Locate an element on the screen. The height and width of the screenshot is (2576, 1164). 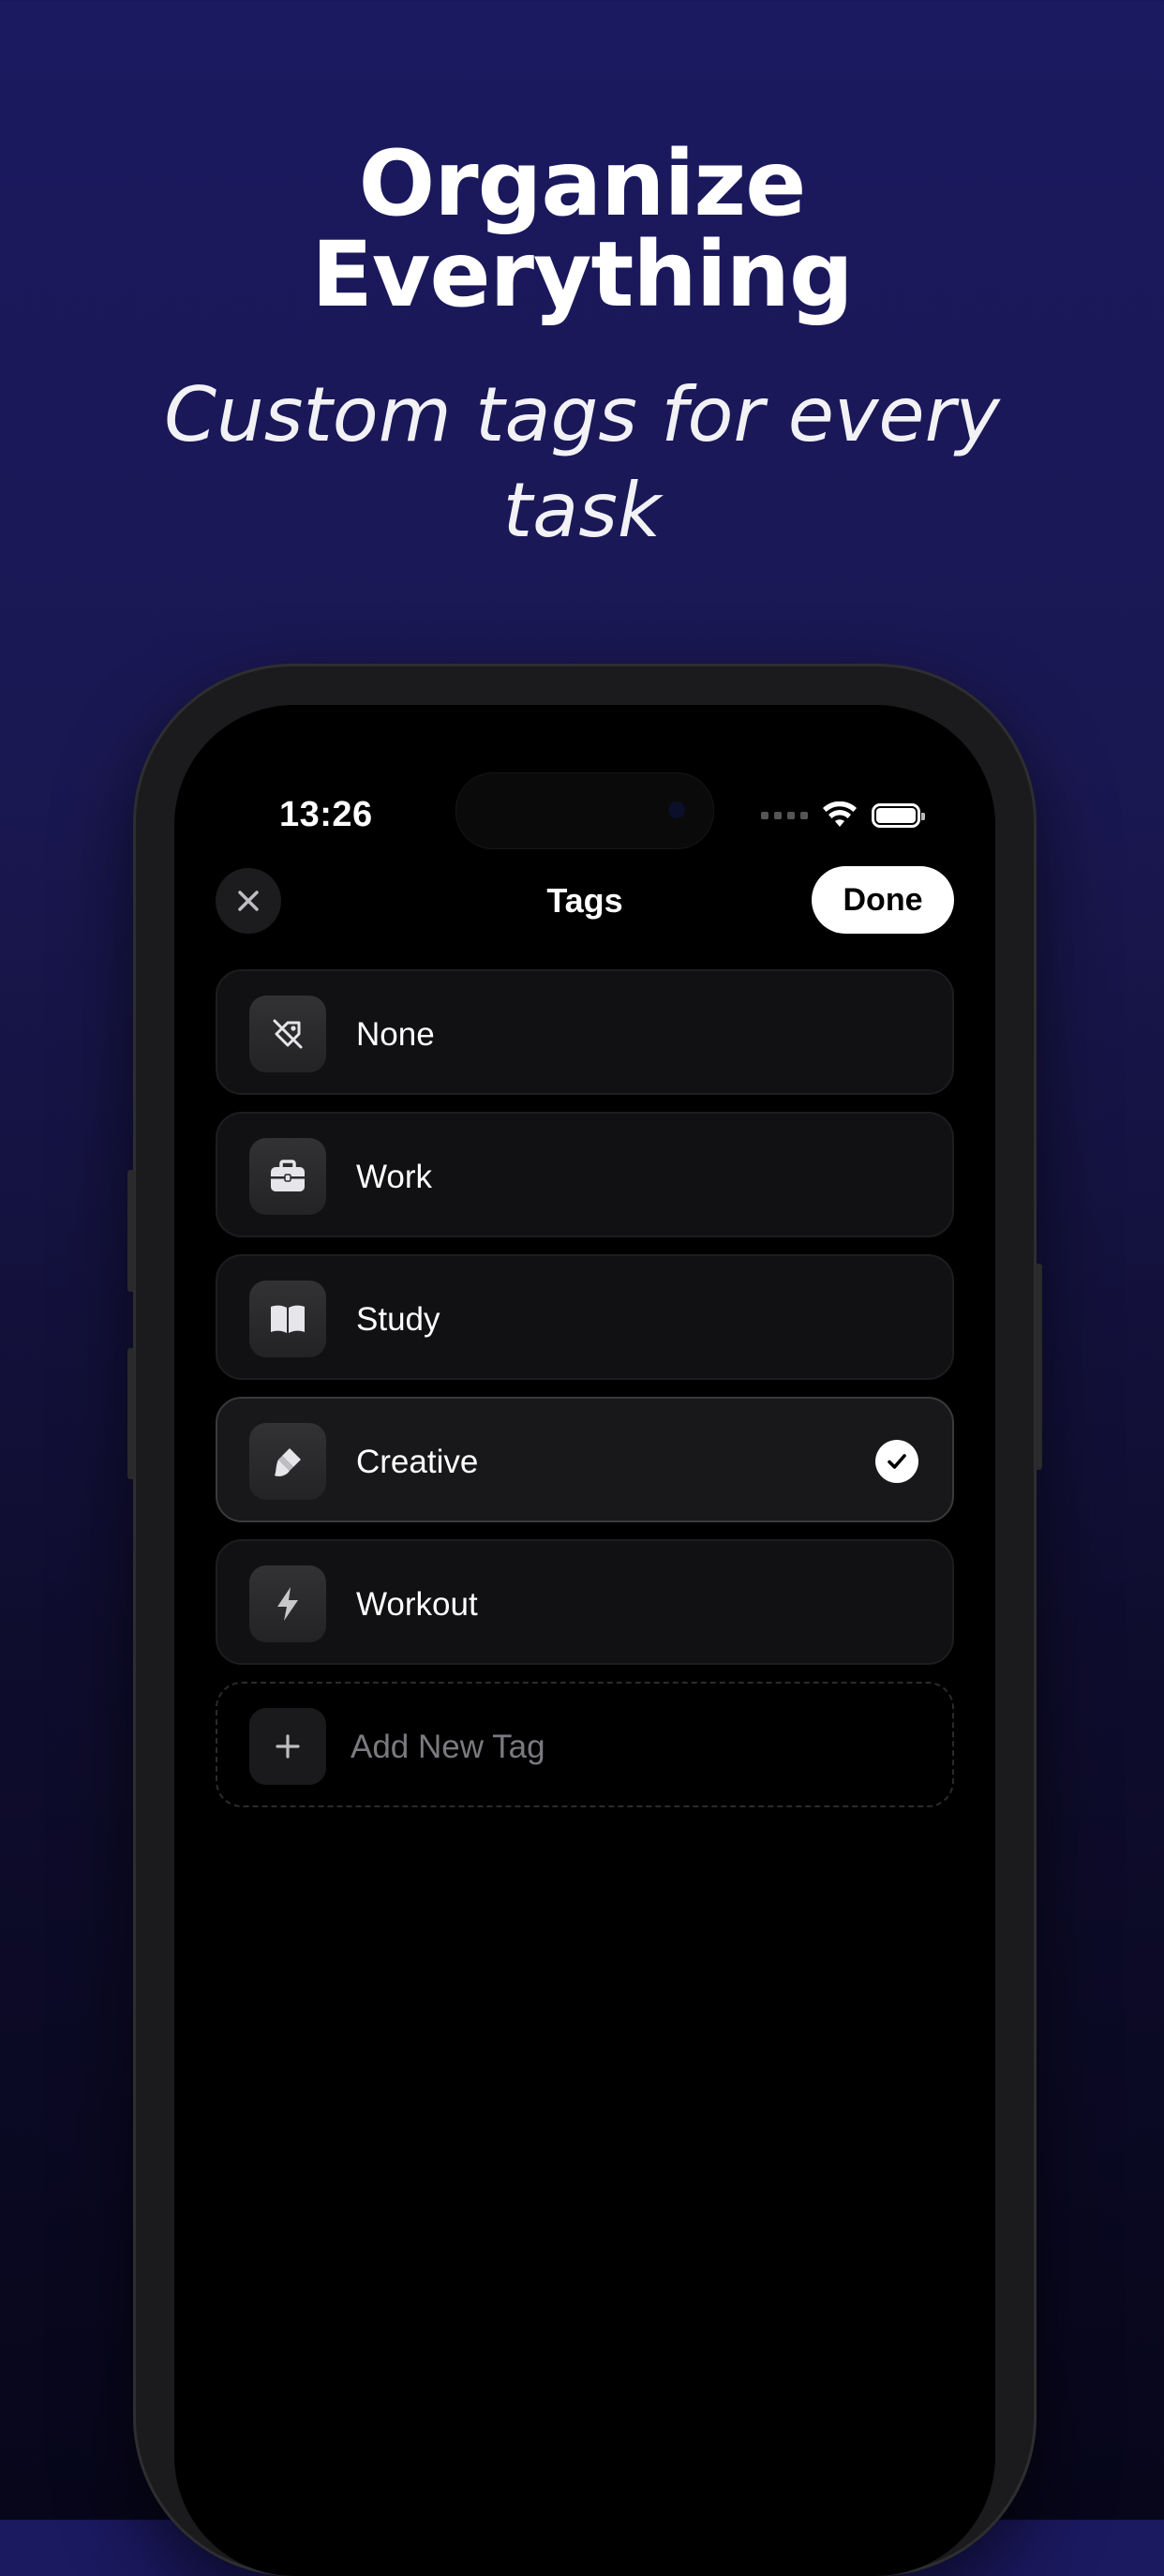
tag-row-creative: Creative is located at coordinates (585, 1459).